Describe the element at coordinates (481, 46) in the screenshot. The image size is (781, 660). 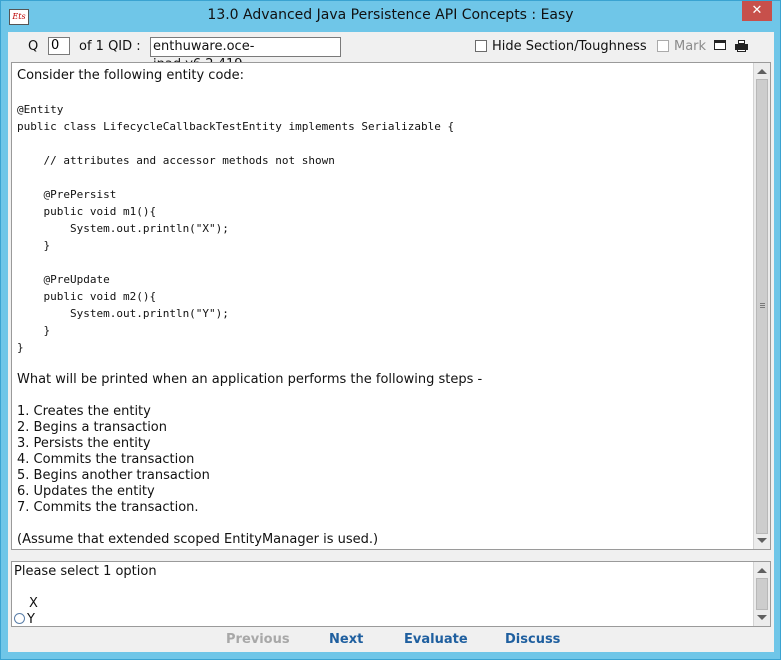
I see `hide-section-checkbox` at that location.